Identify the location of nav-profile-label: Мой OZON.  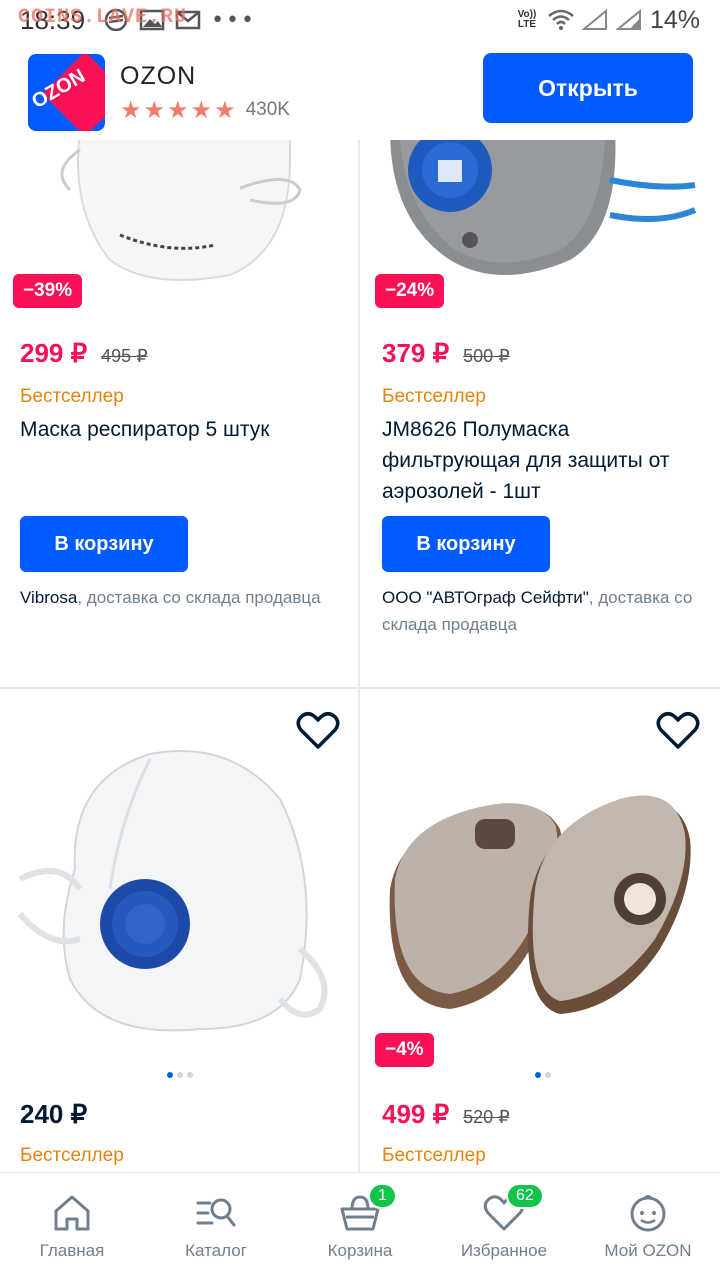
(648, 1250).